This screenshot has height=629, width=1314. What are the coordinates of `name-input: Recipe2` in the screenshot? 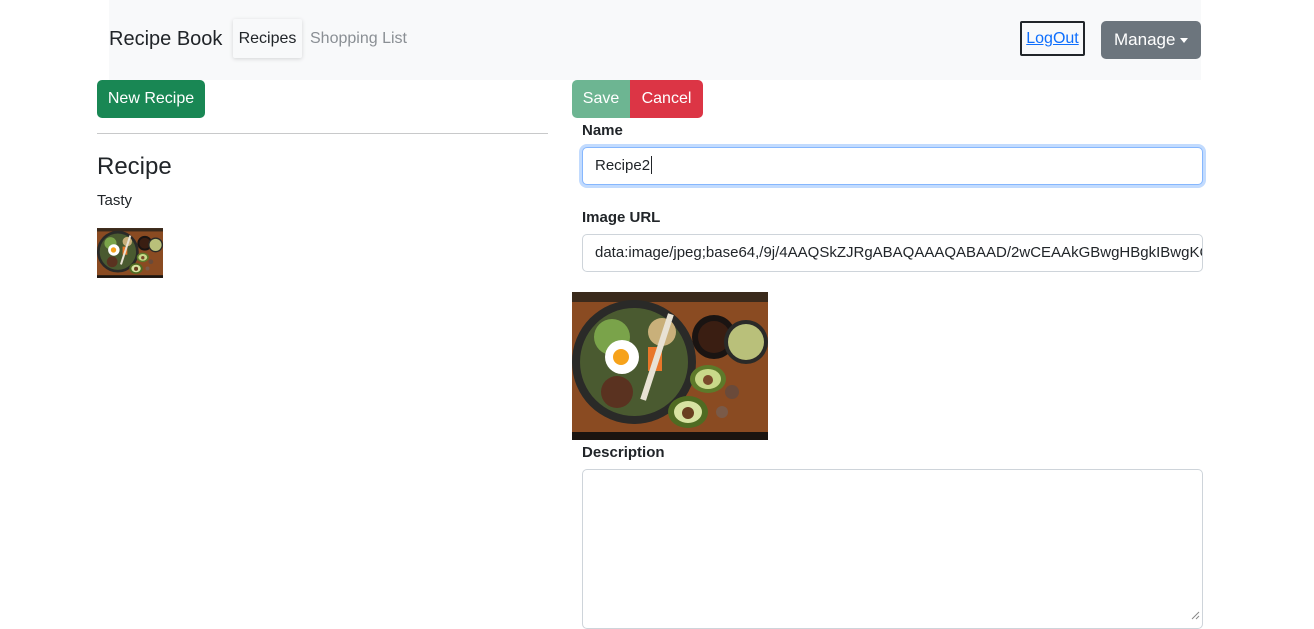 It's located at (892, 166).